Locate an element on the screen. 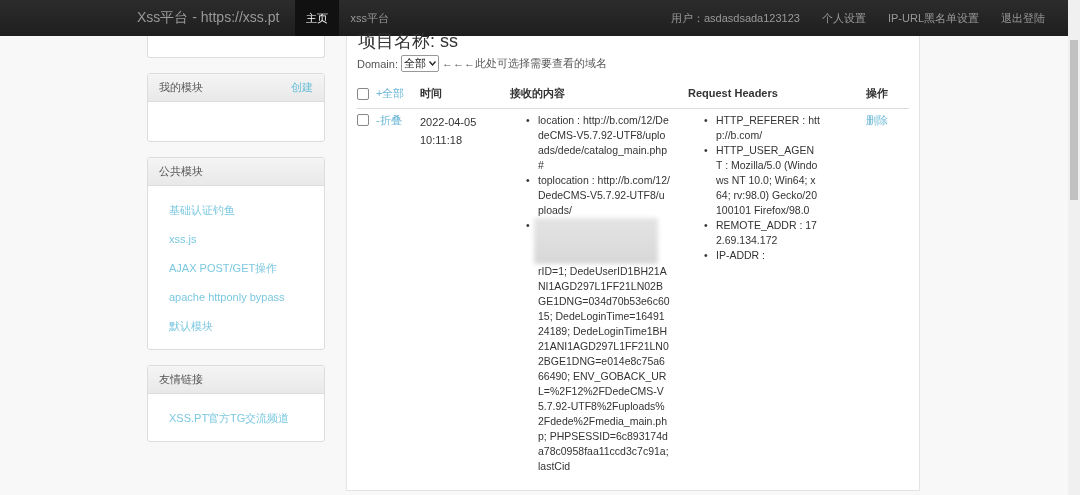 The width and height of the screenshot is (1080, 495). header-item: HTTP_REFERER : http://b.com/ is located at coordinates (768, 128).